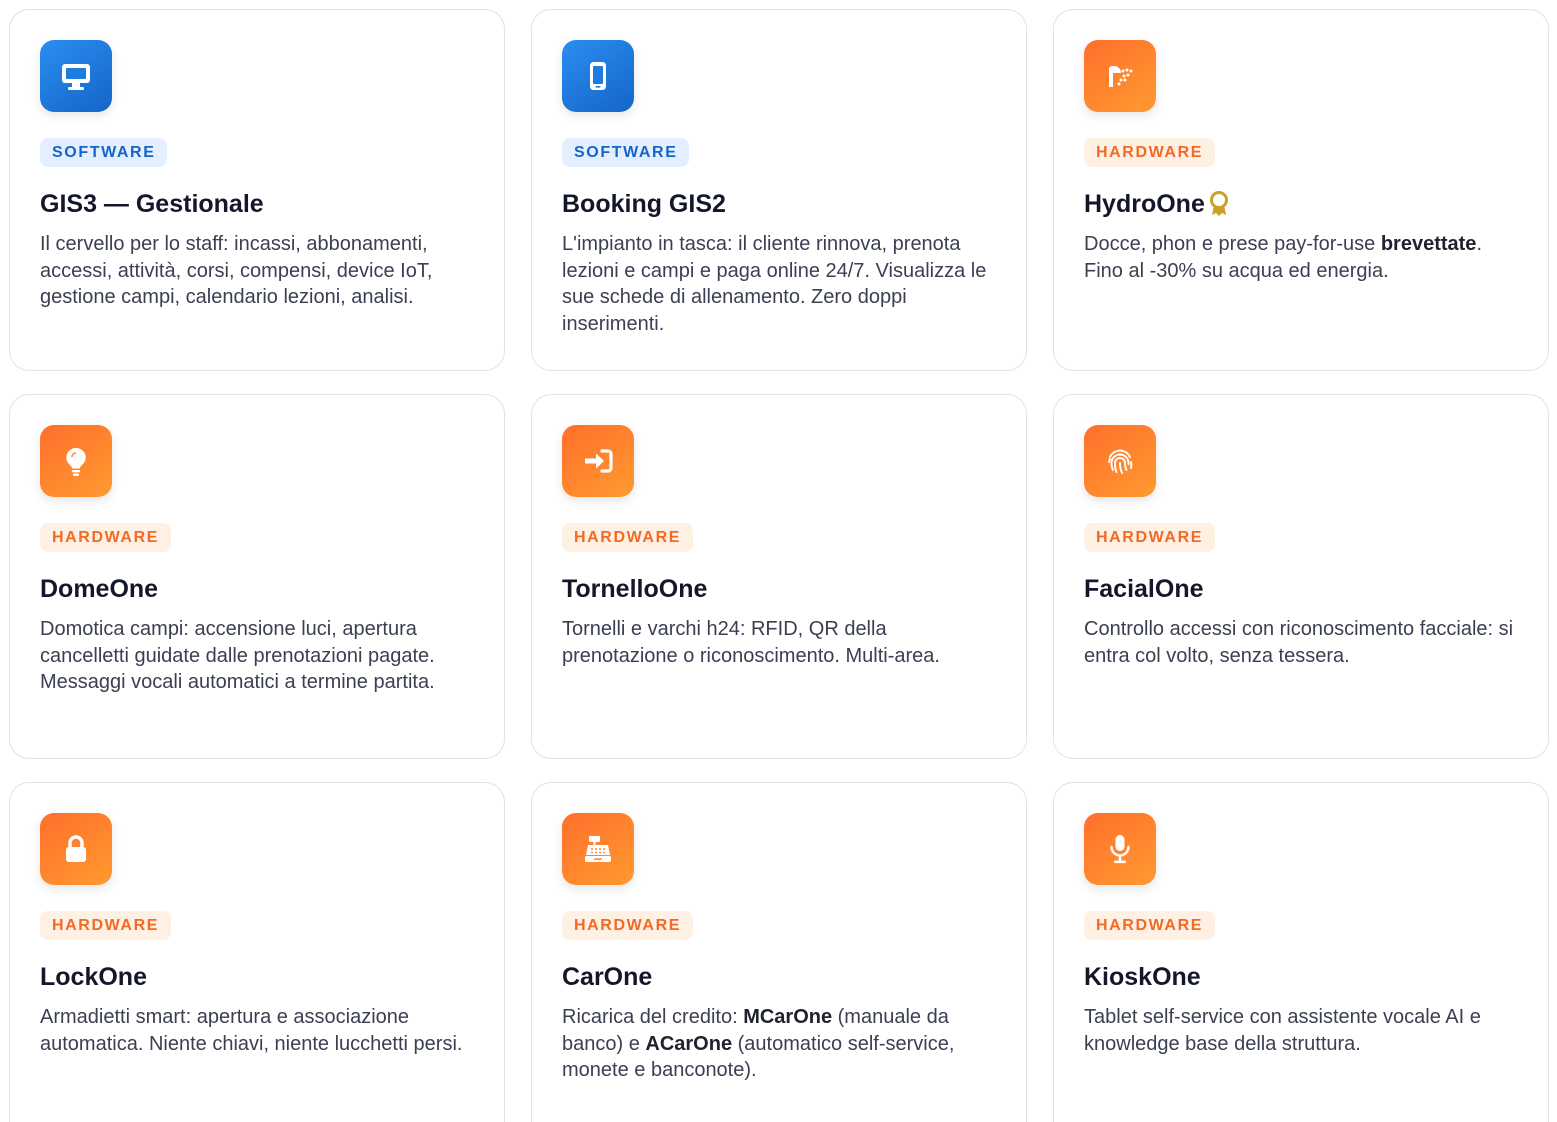  Describe the element at coordinates (1120, 76) in the screenshot. I see `shower-icon` at that location.